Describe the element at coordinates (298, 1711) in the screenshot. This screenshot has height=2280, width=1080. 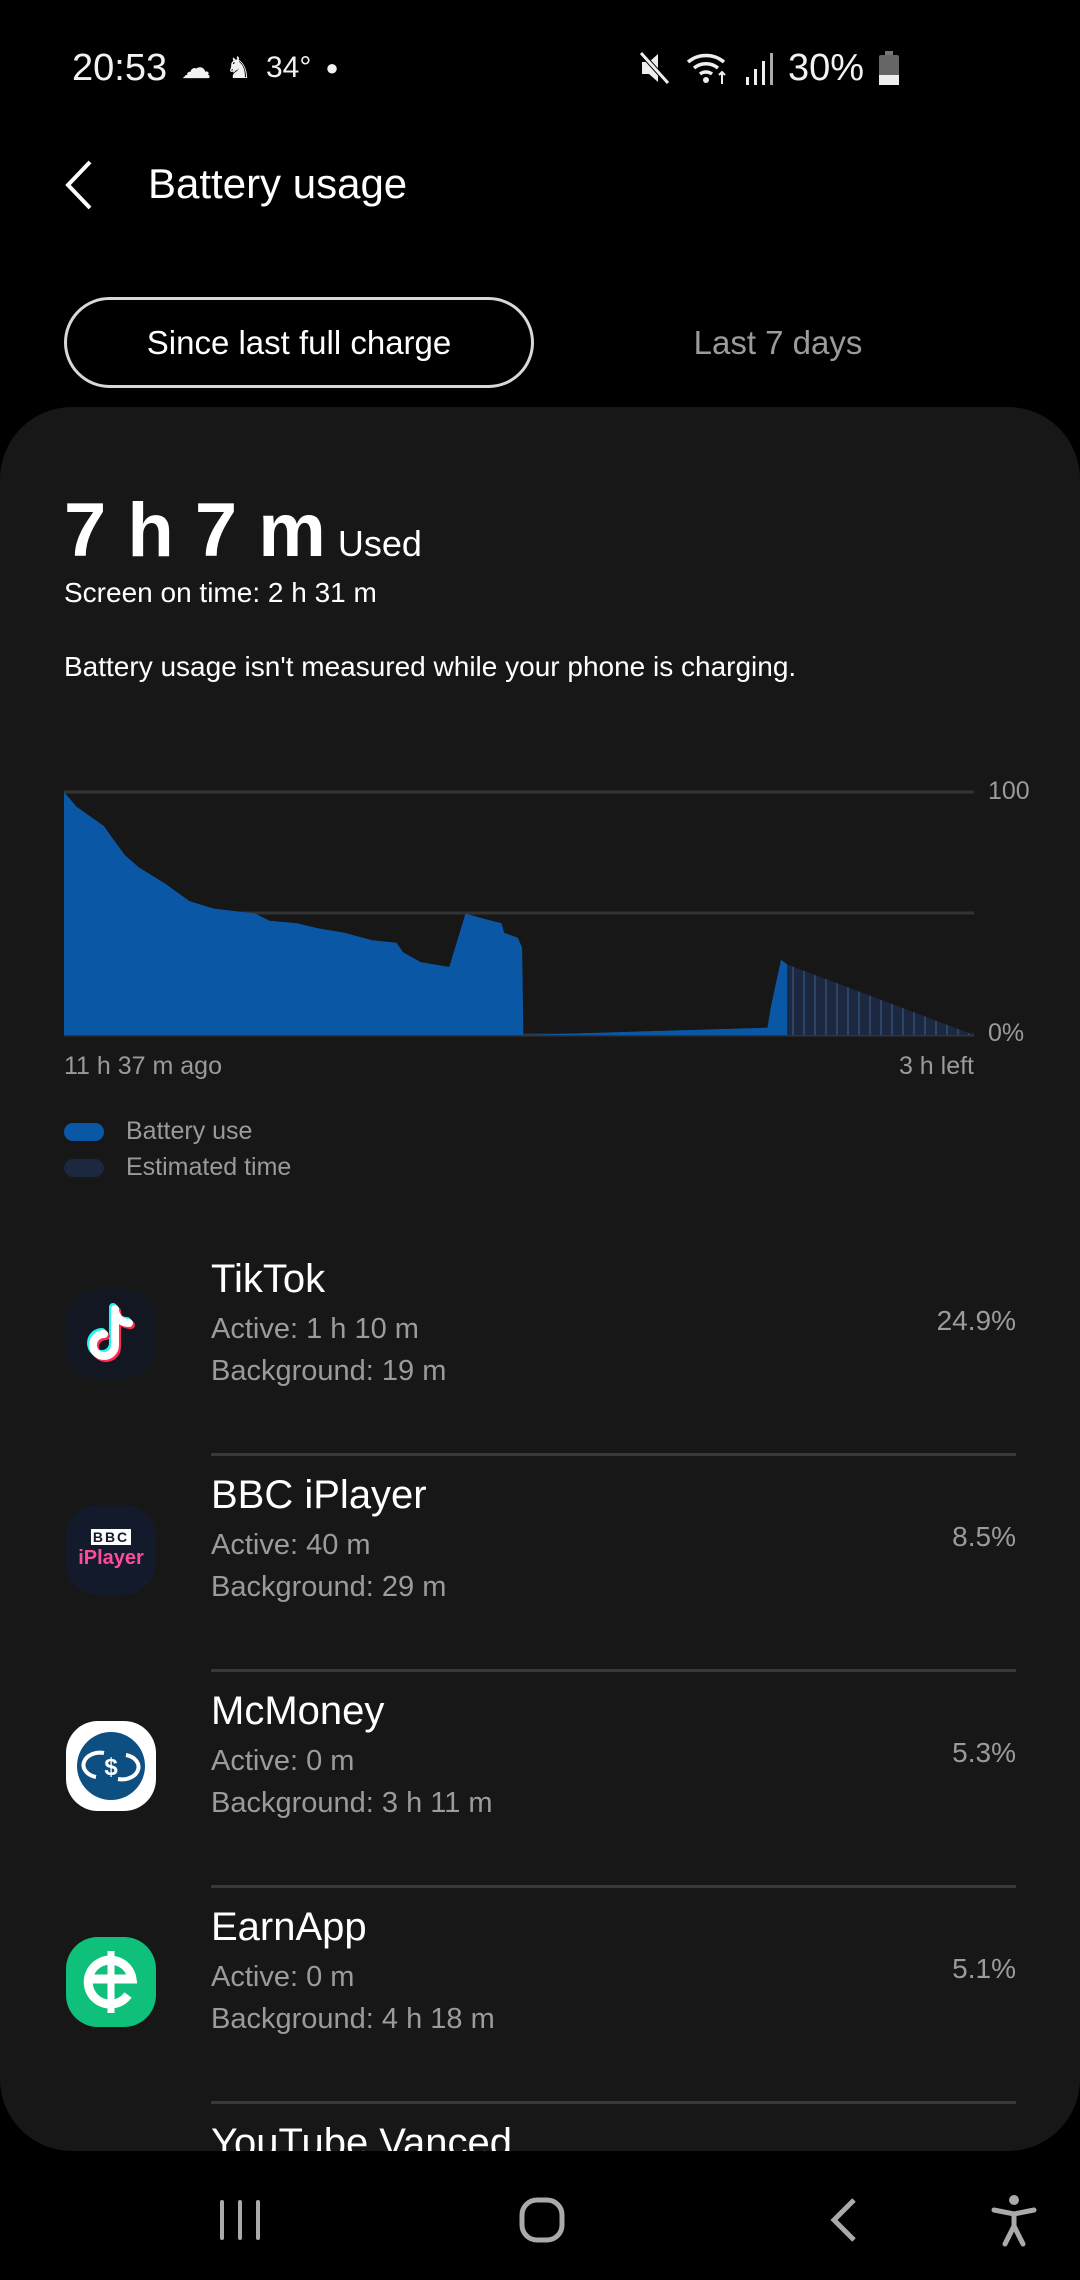
I see `app-name: McMoney` at that location.